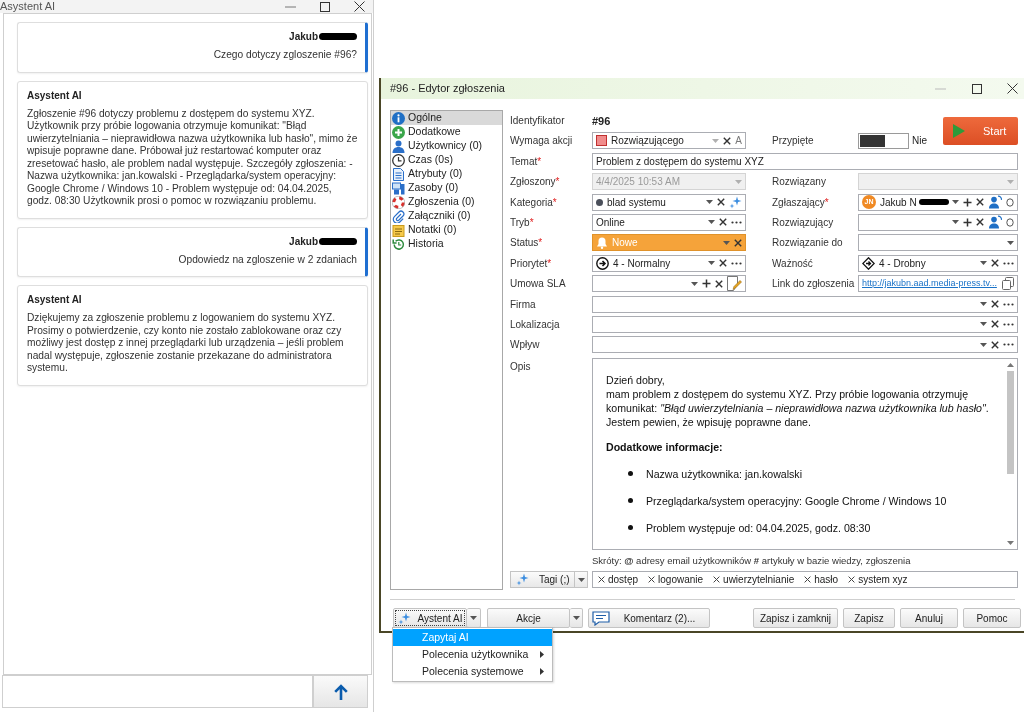 This screenshot has height=712, width=1024. Describe the element at coordinates (446, 244) in the screenshot. I see `nav-item: Historia` at that location.